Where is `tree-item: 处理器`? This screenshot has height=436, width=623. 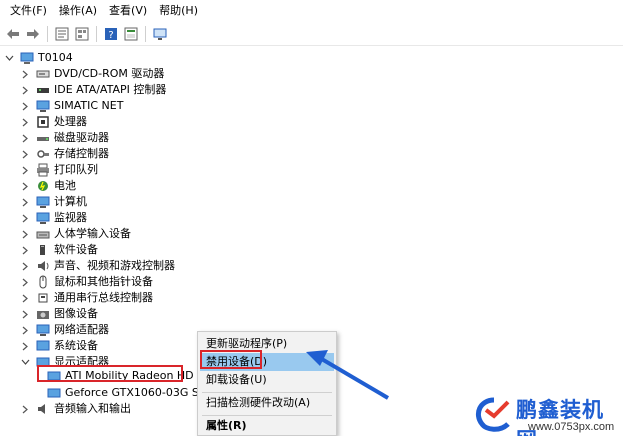
tree-item: 处理器 is located at coordinates (53, 122).